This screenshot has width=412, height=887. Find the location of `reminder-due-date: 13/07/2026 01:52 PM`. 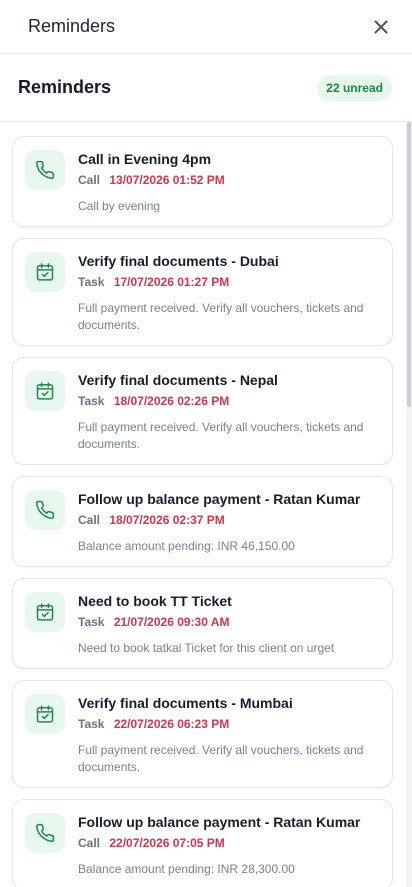

reminder-due-date: 13/07/2026 01:52 PM is located at coordinates (167, 180).